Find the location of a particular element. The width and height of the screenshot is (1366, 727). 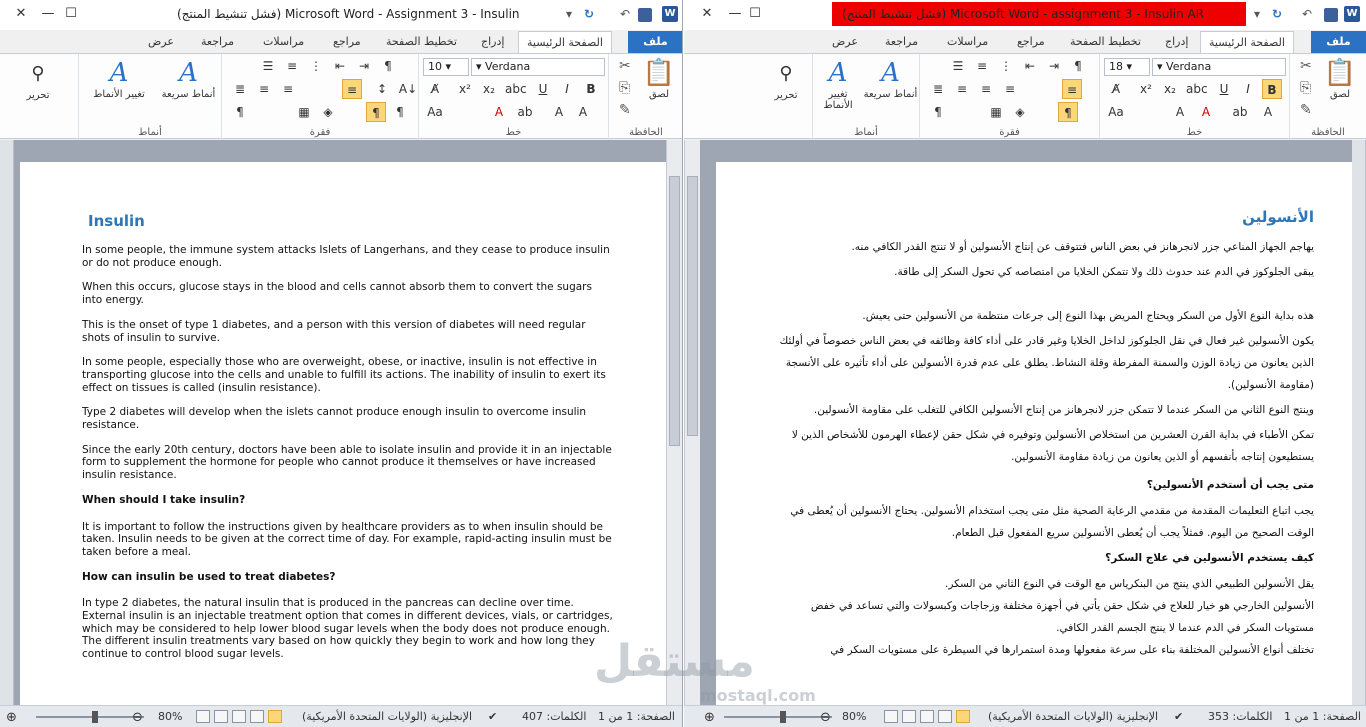

editing-button: ⚲ تحرير is located at coordinates (38, 79).